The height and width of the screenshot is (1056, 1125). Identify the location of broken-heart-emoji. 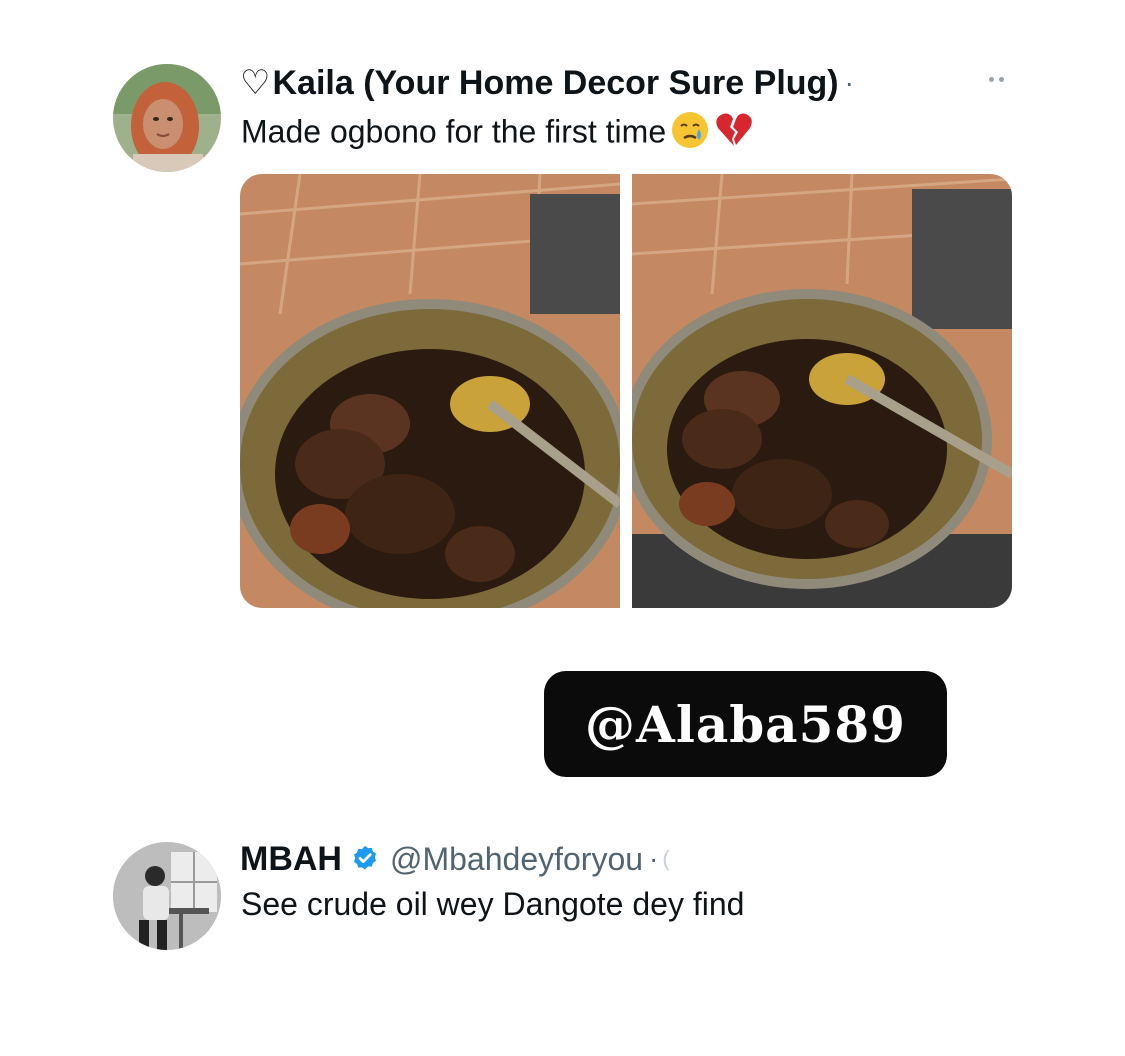
(734, 134).